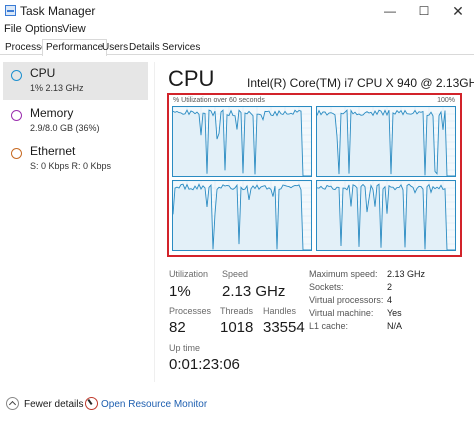 This screenshot has width=474, height=422. I want to click on open-resource-monitor-link: Open Resource Monitor, so click(154, 404).